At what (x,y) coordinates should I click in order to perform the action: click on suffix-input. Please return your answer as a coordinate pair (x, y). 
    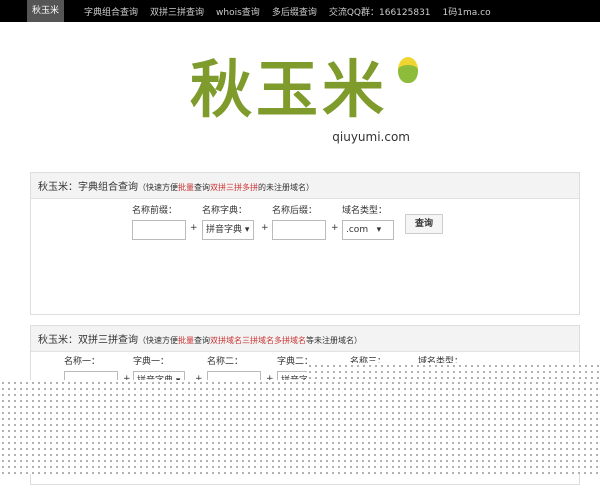
    Looking at the image, I should click on (299, 230).